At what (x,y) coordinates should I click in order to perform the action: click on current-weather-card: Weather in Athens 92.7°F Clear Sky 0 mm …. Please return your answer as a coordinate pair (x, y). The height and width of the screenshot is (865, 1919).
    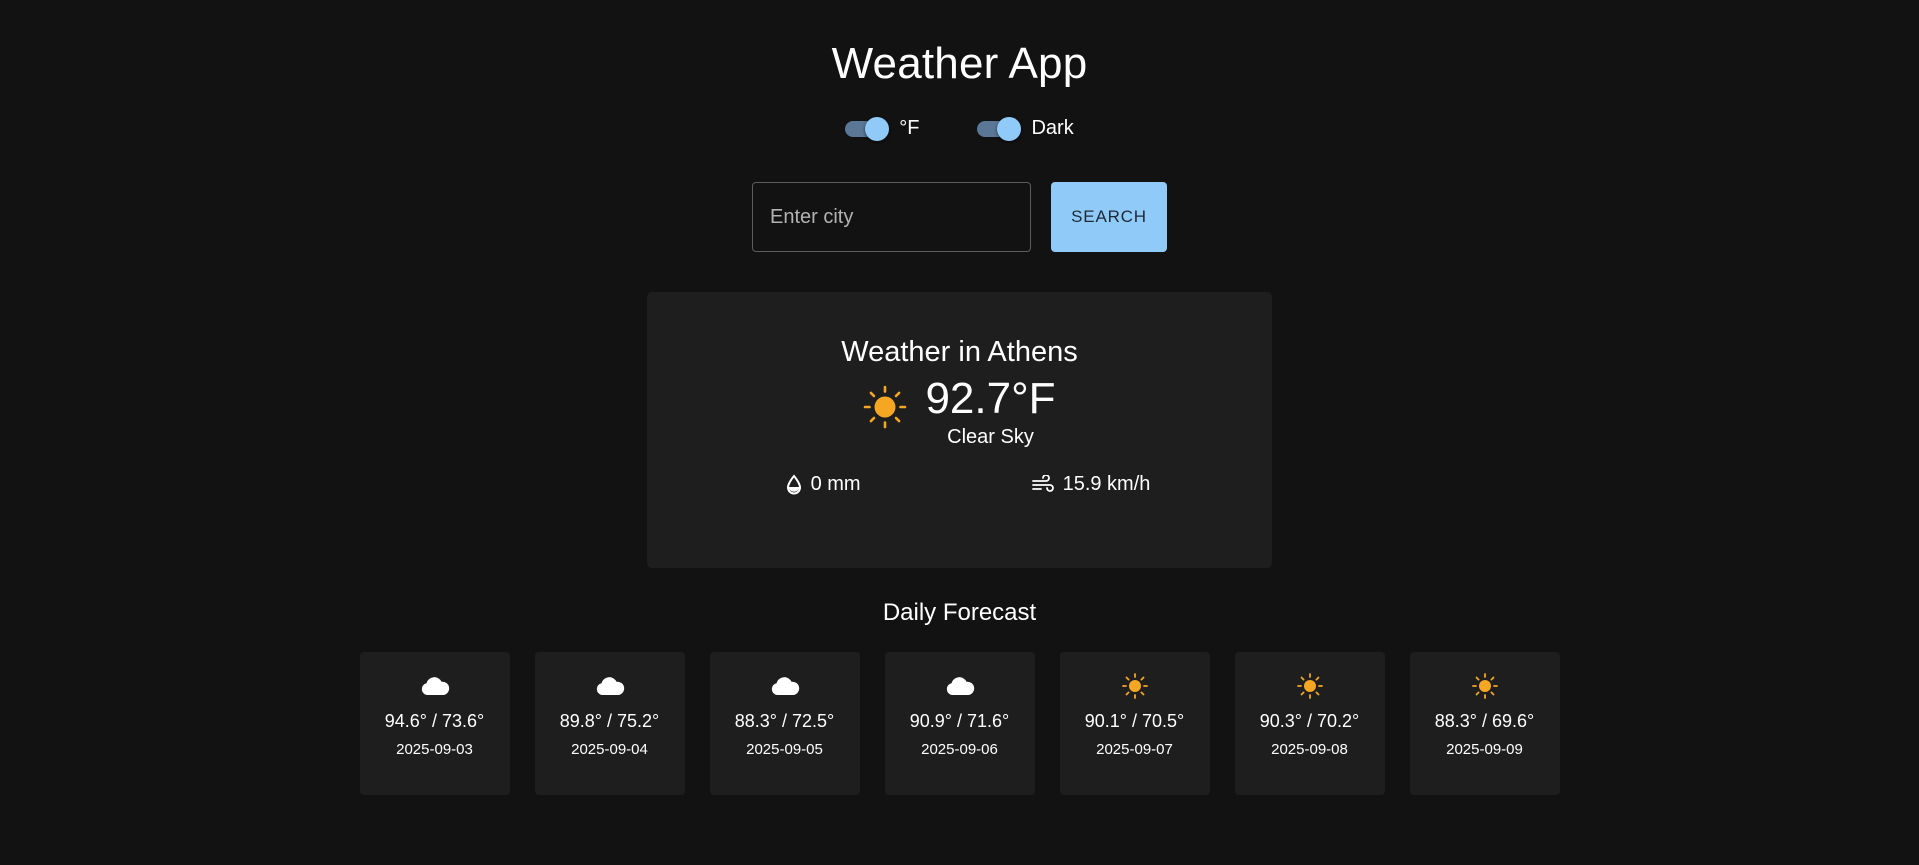
    Looking at the image, I should click on (959, 430).